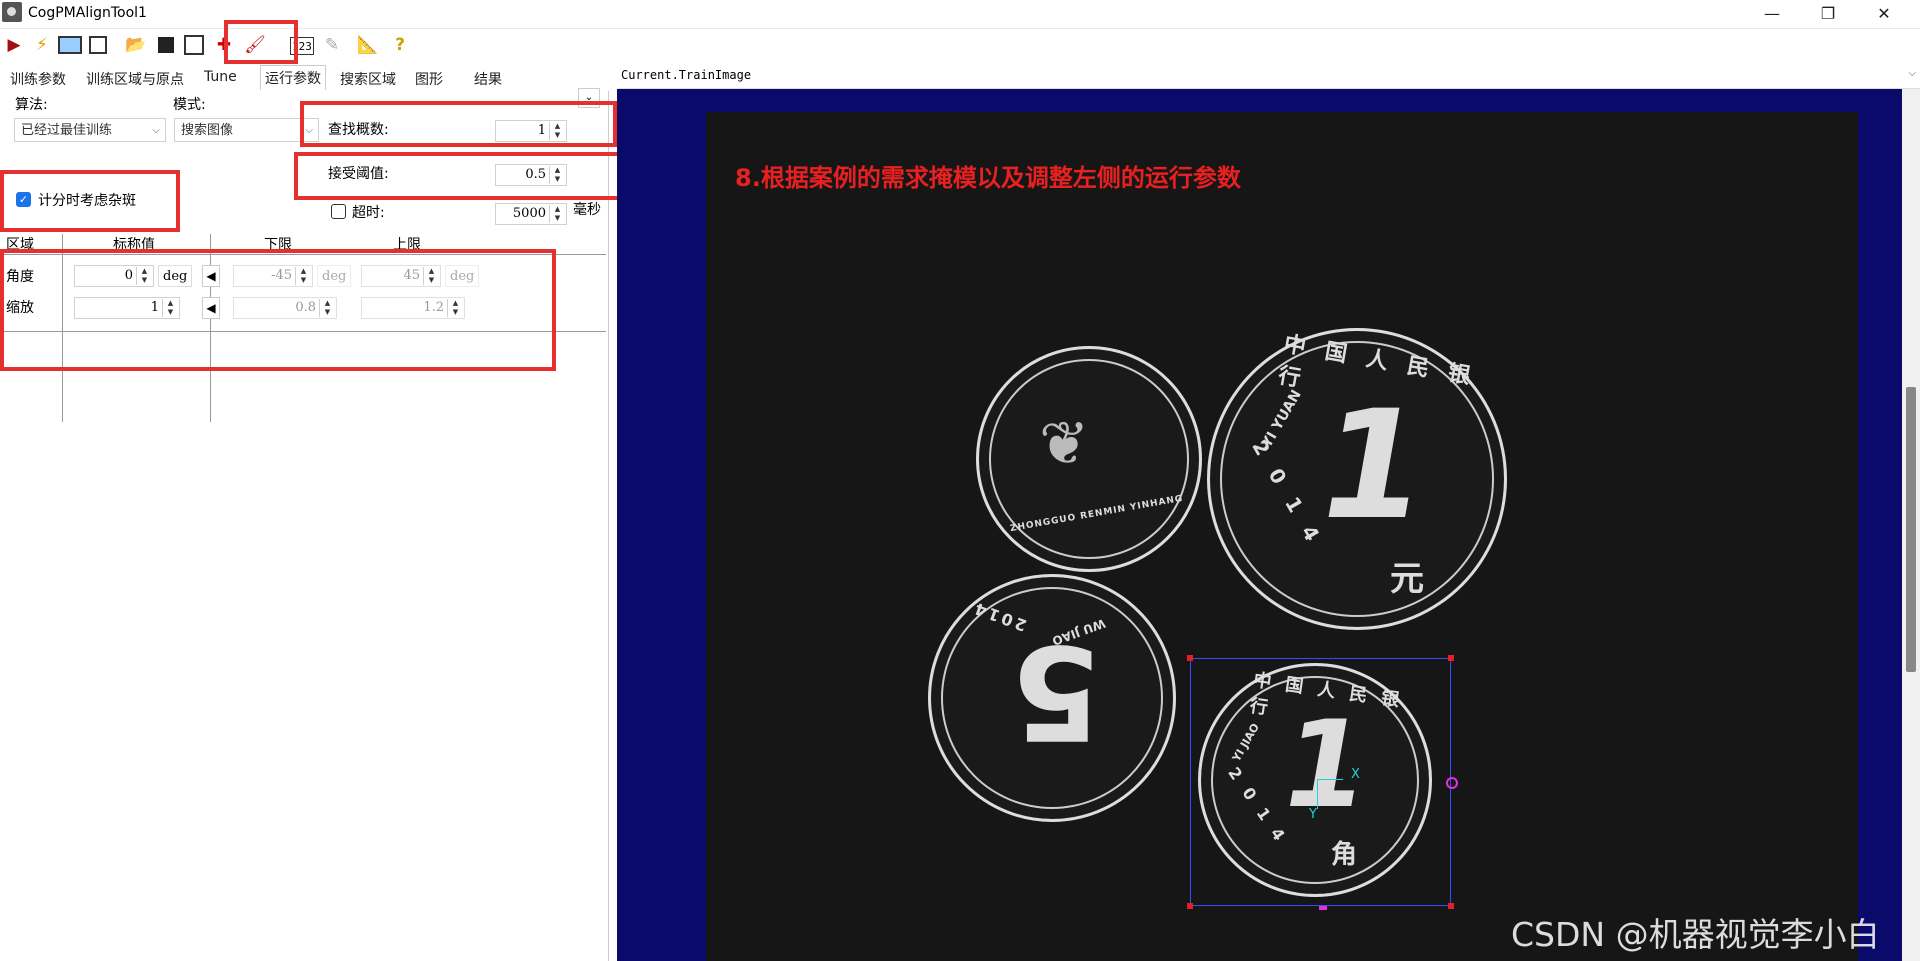 The width and height of the screenshot is (1920, 961). Describe the element at coordinates (1323, 908) in the screenshot. I see `skew-handle-icon` at that location.